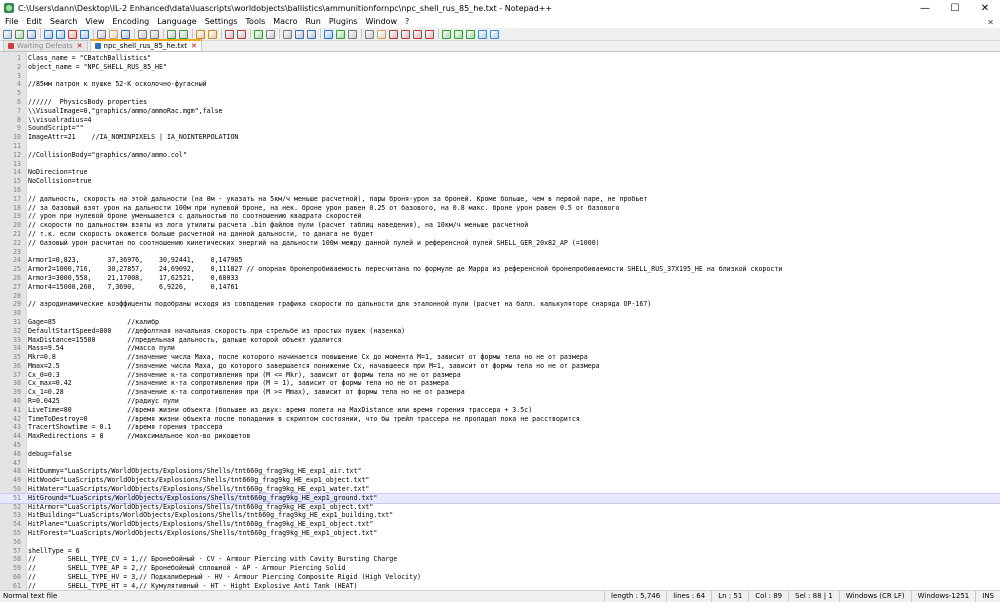  I want to click on find-icon, so click(171, 34).